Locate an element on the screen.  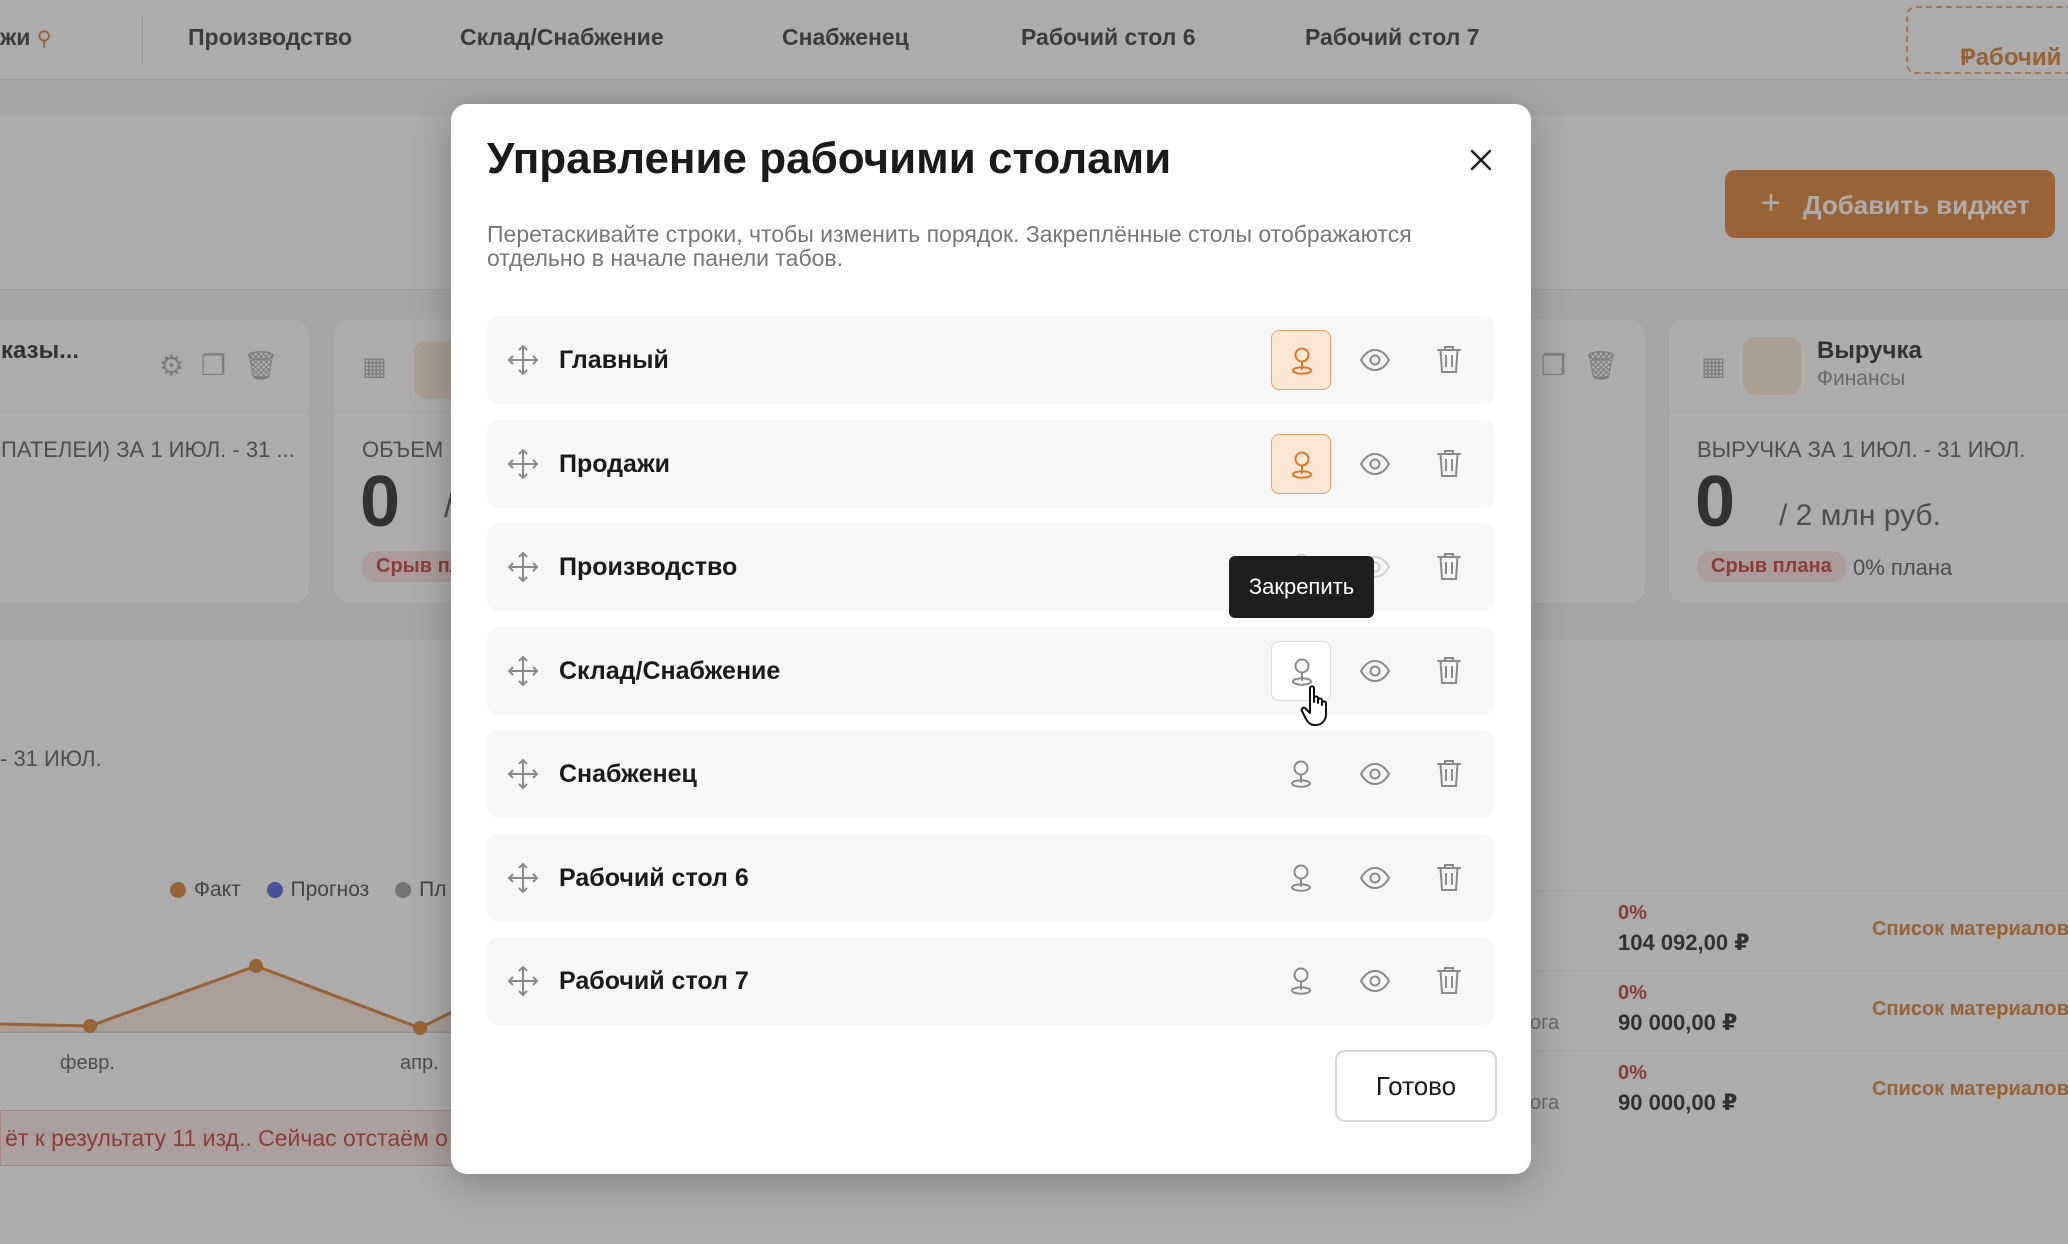
desk-row: Склад/Снабжение is located at coordinates (991, 670).